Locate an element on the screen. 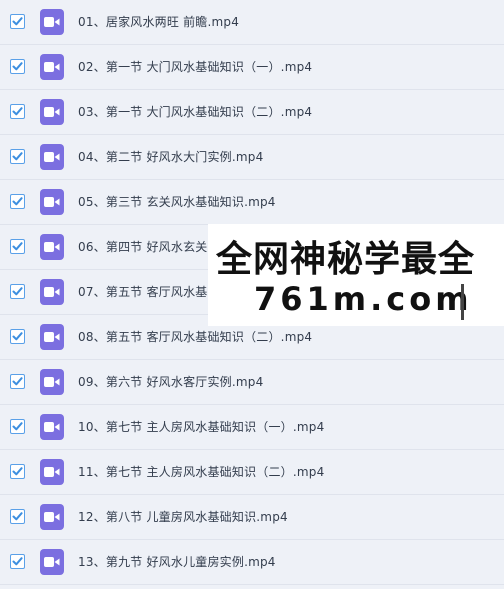  file-row: 05、第三节 玄关风水基础知识.mp4 is located at coordinates (252, 202).